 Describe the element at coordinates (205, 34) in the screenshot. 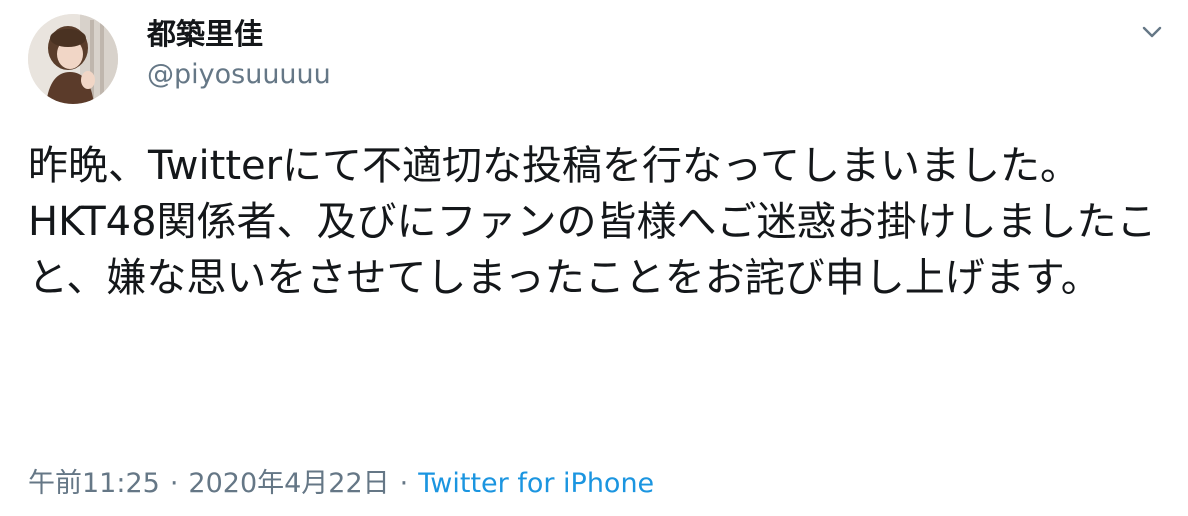

I see `author-display-name: 都築里佳` at that location.